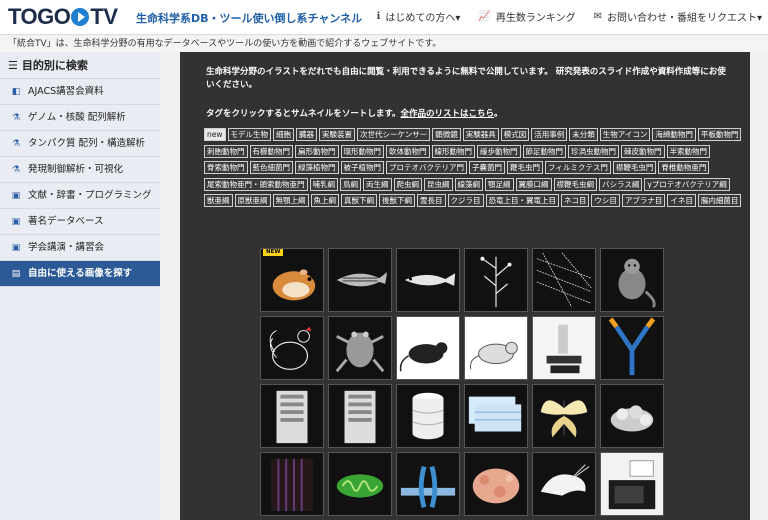  I want to click on thumbnail-microscope, so click(564, 348).